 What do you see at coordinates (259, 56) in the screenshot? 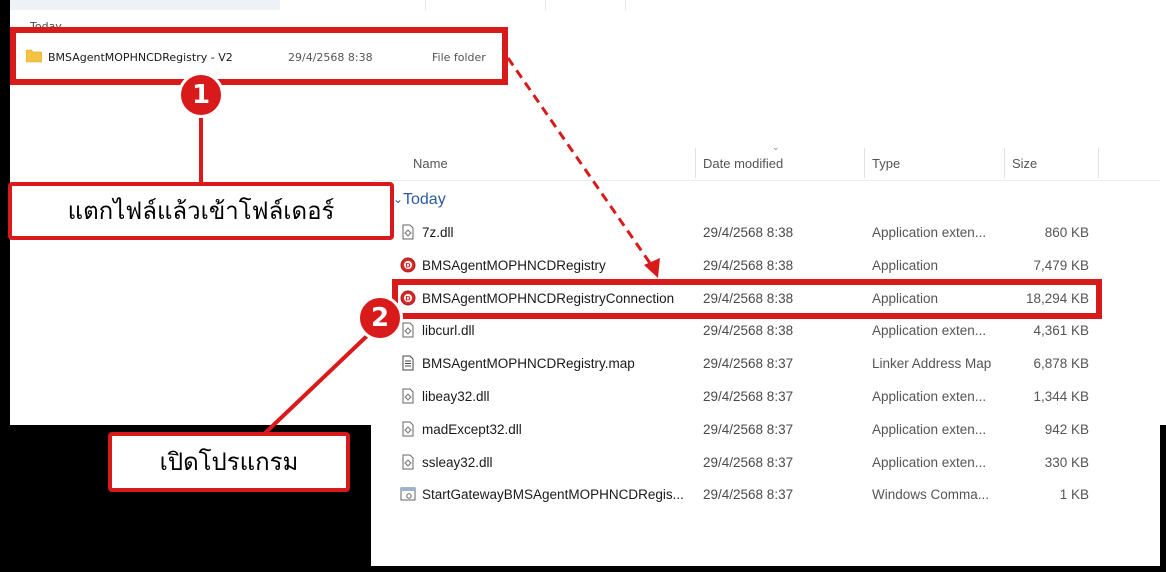
I see `highlight-box-folder` at bounding box center [259, 56].